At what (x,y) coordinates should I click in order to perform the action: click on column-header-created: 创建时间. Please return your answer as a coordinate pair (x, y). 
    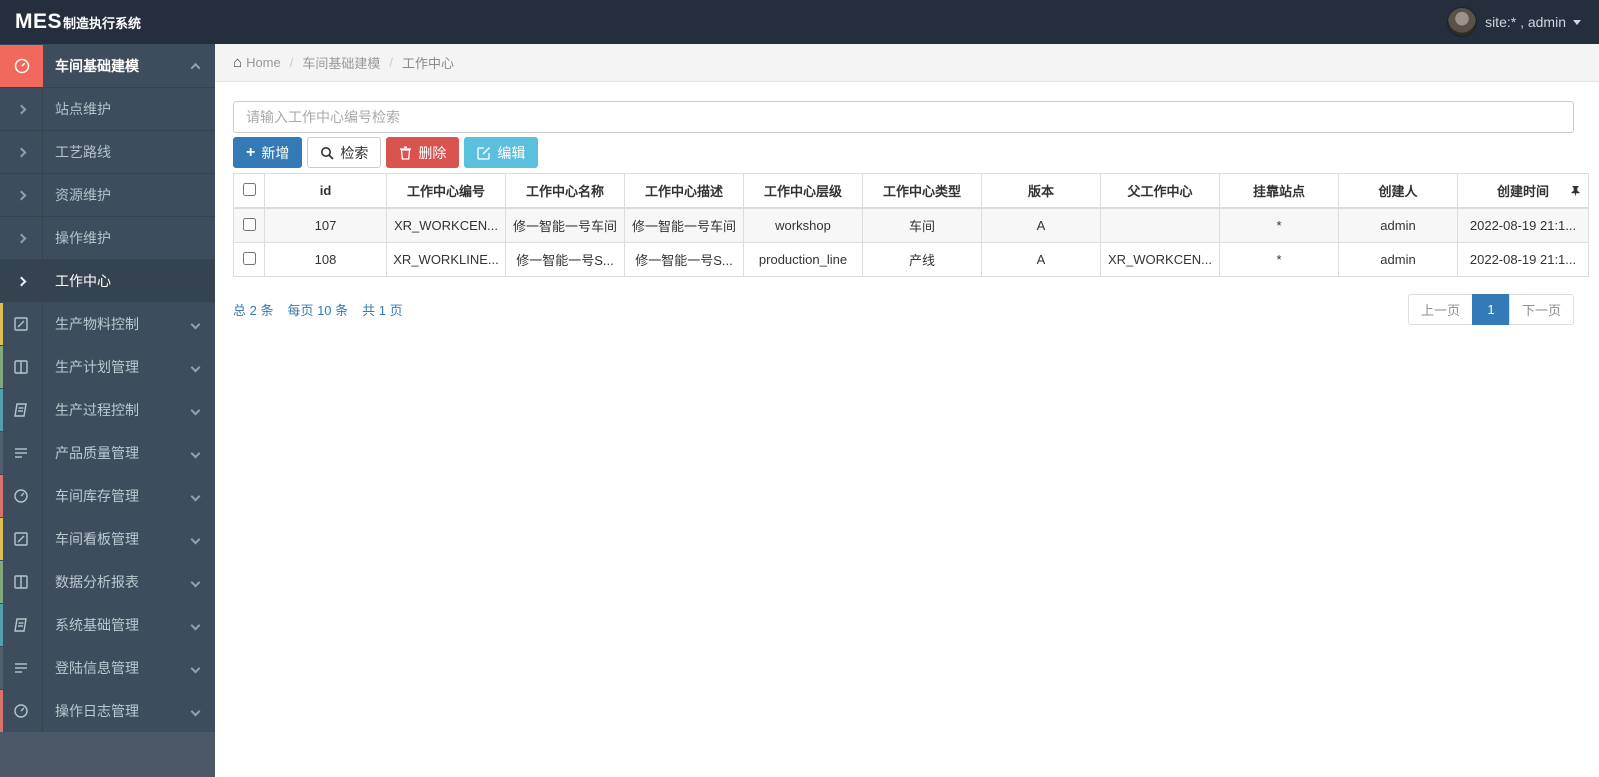
    Looking at the image, I should click on (1523, 191).